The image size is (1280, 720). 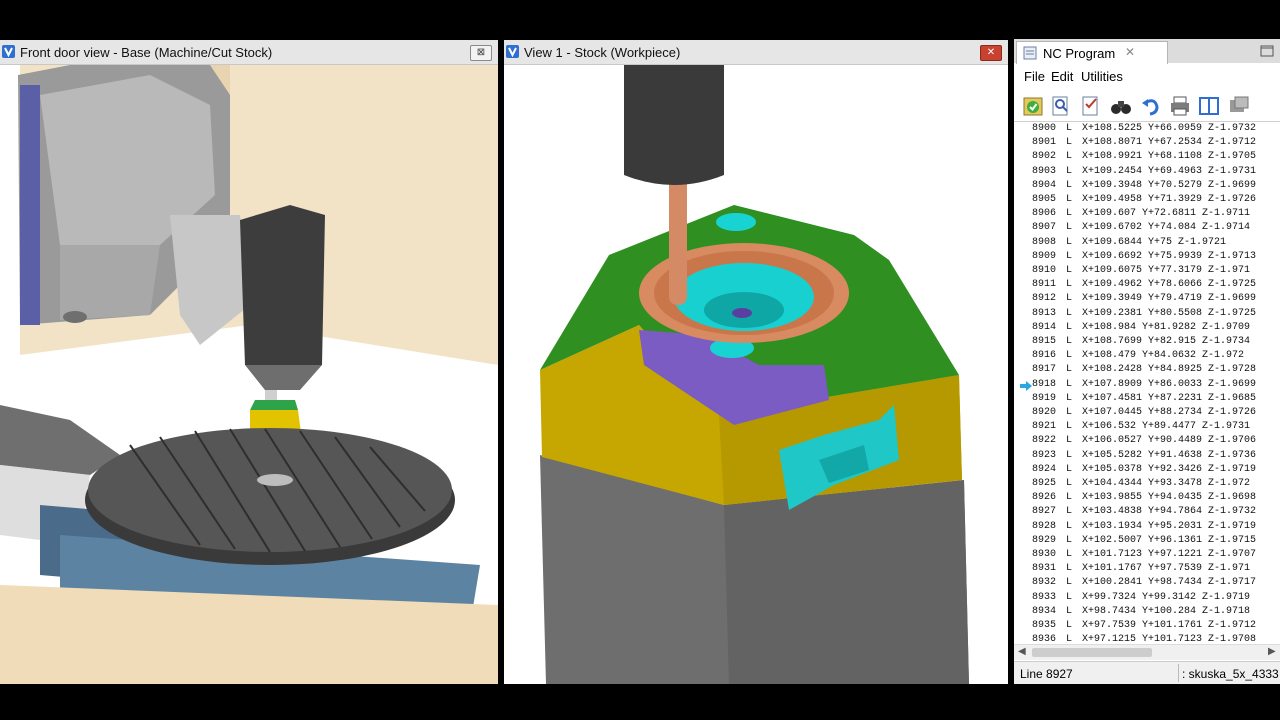 What do you see at coordinates (736, 222) in the screenshot?
I see `bore-hole-top` at bounding box center [736, 222].